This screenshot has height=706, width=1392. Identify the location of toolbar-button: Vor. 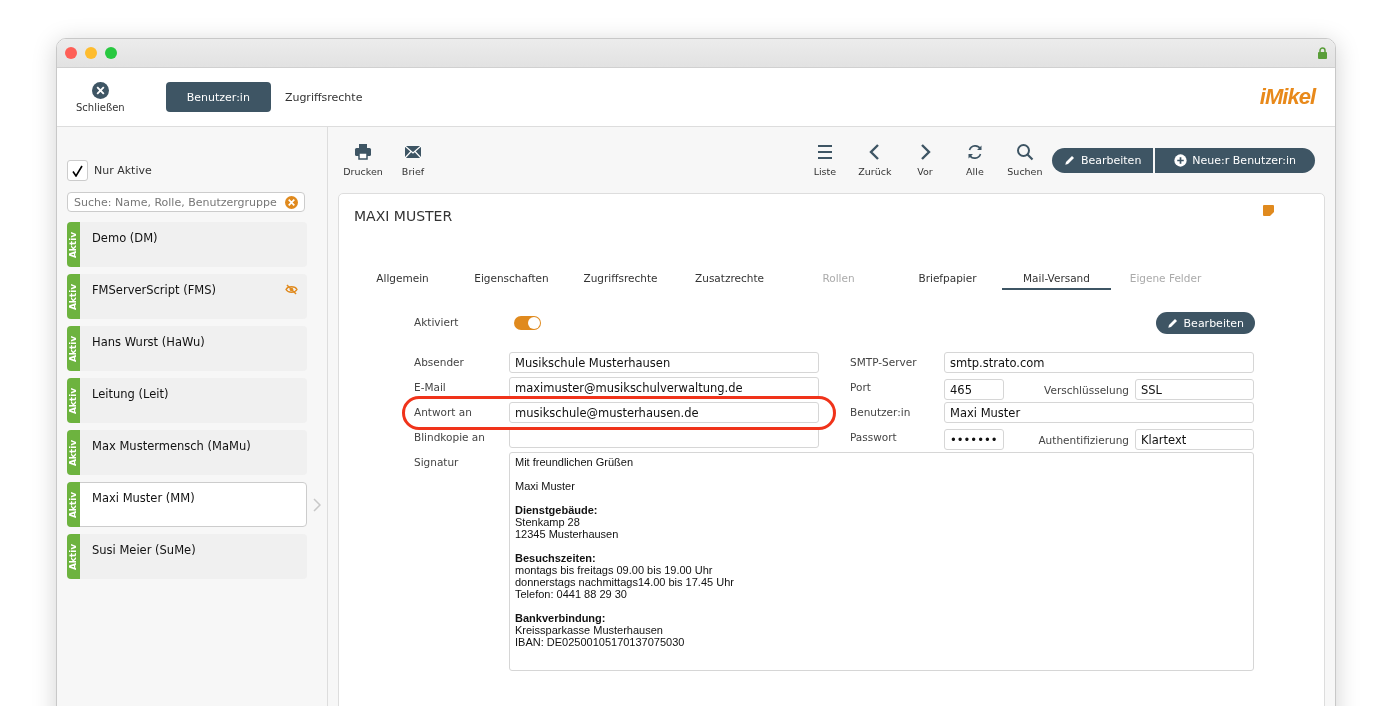
(924, 160).